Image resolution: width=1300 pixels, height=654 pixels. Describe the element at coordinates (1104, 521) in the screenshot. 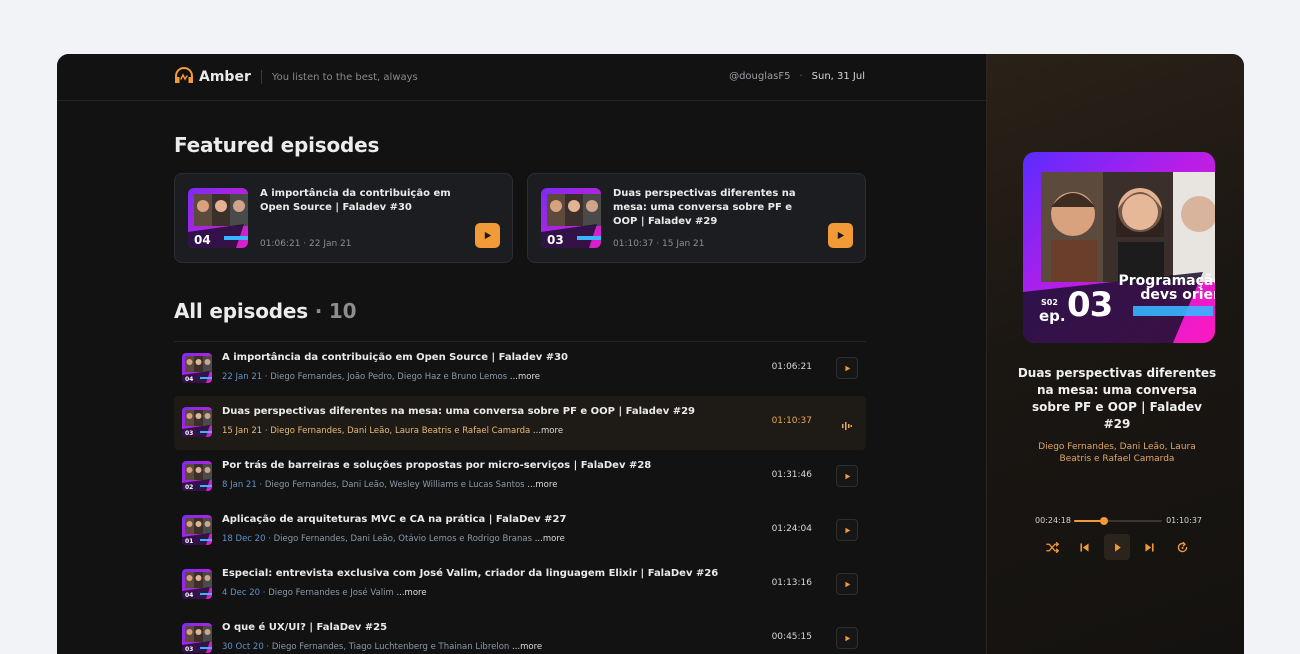

I see `progress-knob` at that location.